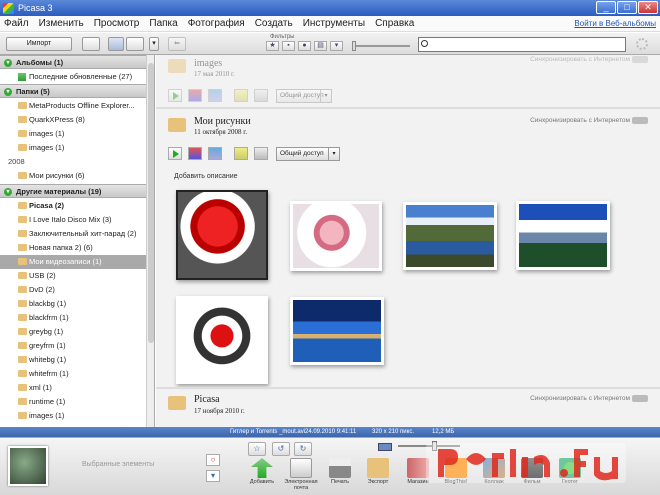  What do you see at coordinates (73, 346) in the screenshot?
I see `sidebar-item-folder: greyfrm (1)` at bounding box center [73, 346].